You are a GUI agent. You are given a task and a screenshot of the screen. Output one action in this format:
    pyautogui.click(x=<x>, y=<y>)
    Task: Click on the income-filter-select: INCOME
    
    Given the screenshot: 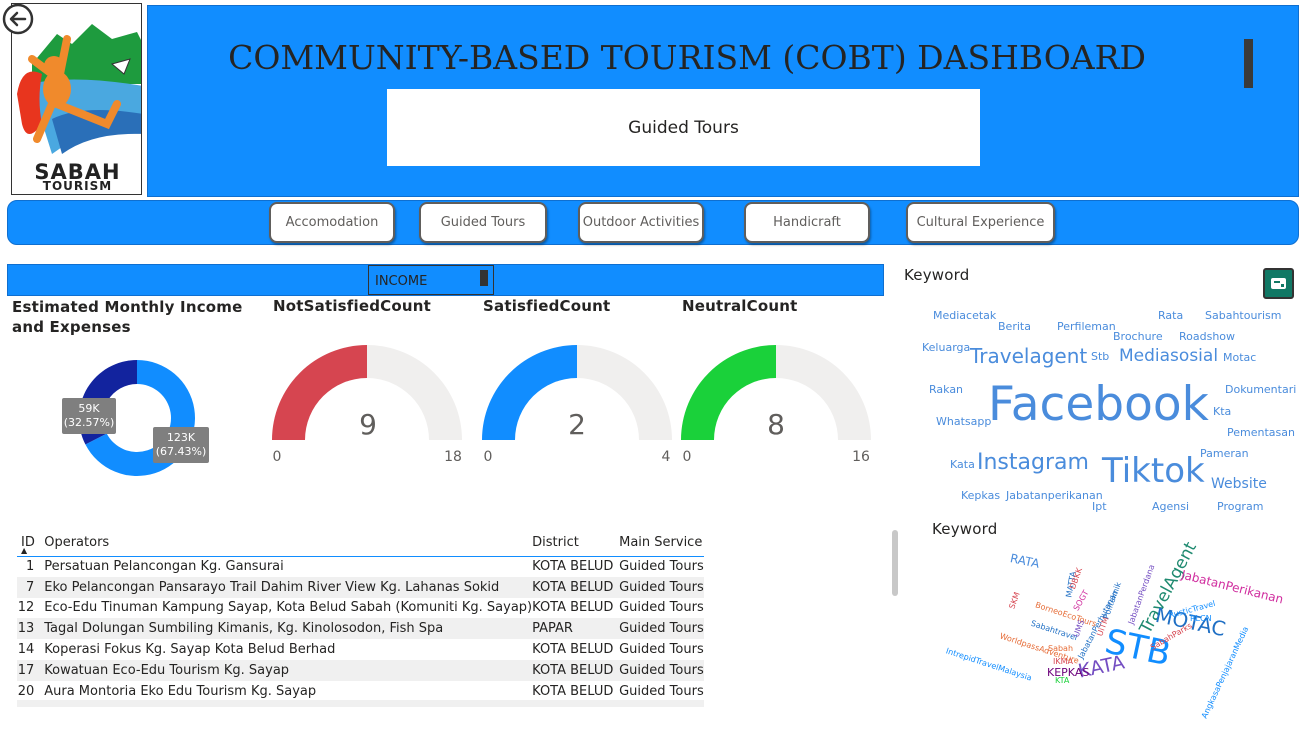 What is the action you would take?
    pyautogui.click(x=431, y=280)
    